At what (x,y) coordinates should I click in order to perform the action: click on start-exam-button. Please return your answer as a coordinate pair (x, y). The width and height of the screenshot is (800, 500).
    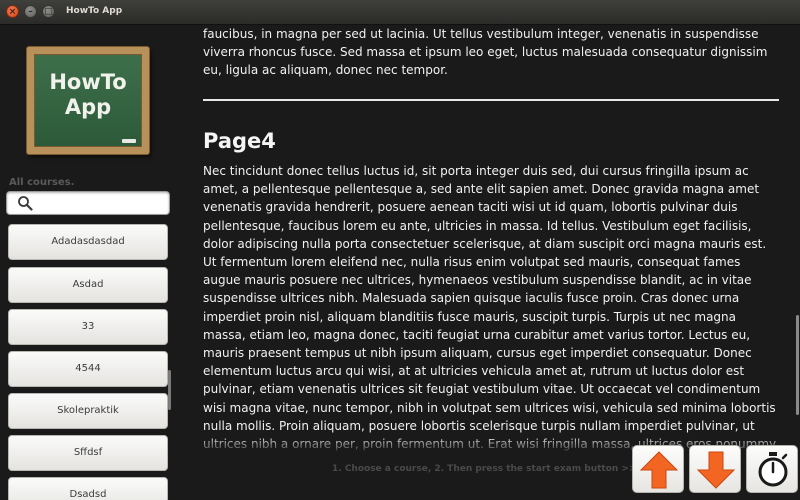
    Looking at the image, I should click on (772, 469).